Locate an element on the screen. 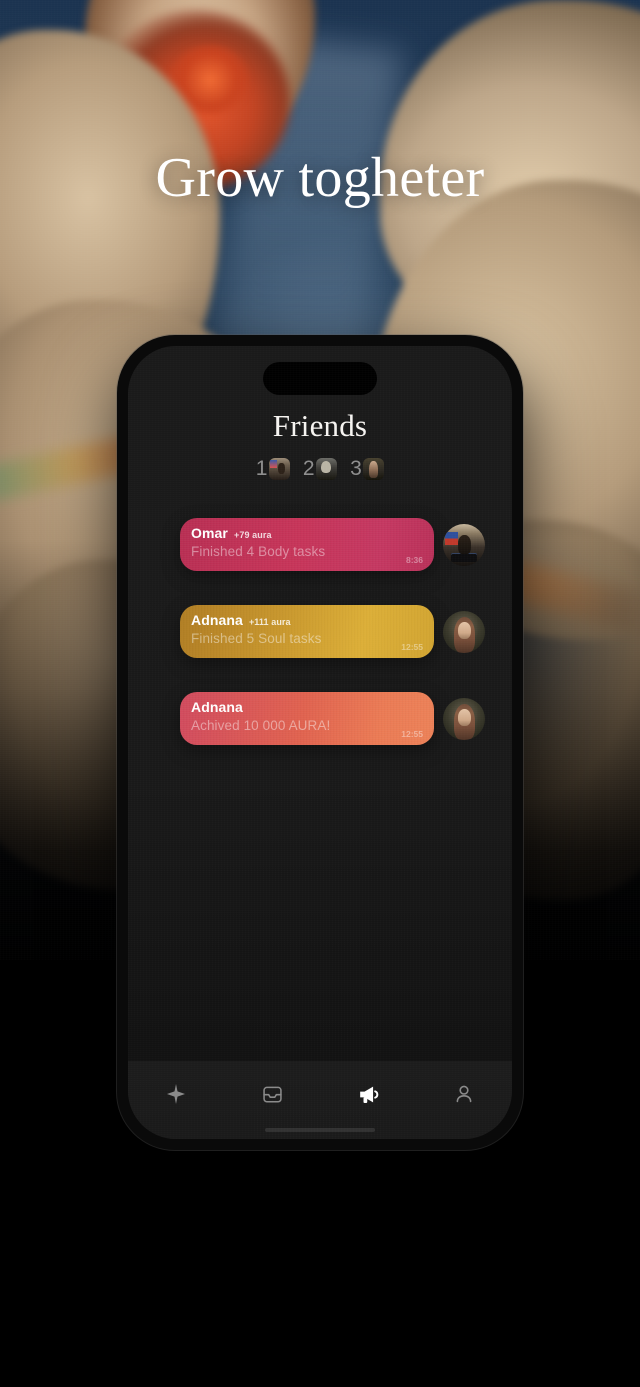 This screenshot has height=1387, width=640. activity-card: Omar +79 aura Finished 4 Body tasks 8:36 is located at coordinates (307, 544).